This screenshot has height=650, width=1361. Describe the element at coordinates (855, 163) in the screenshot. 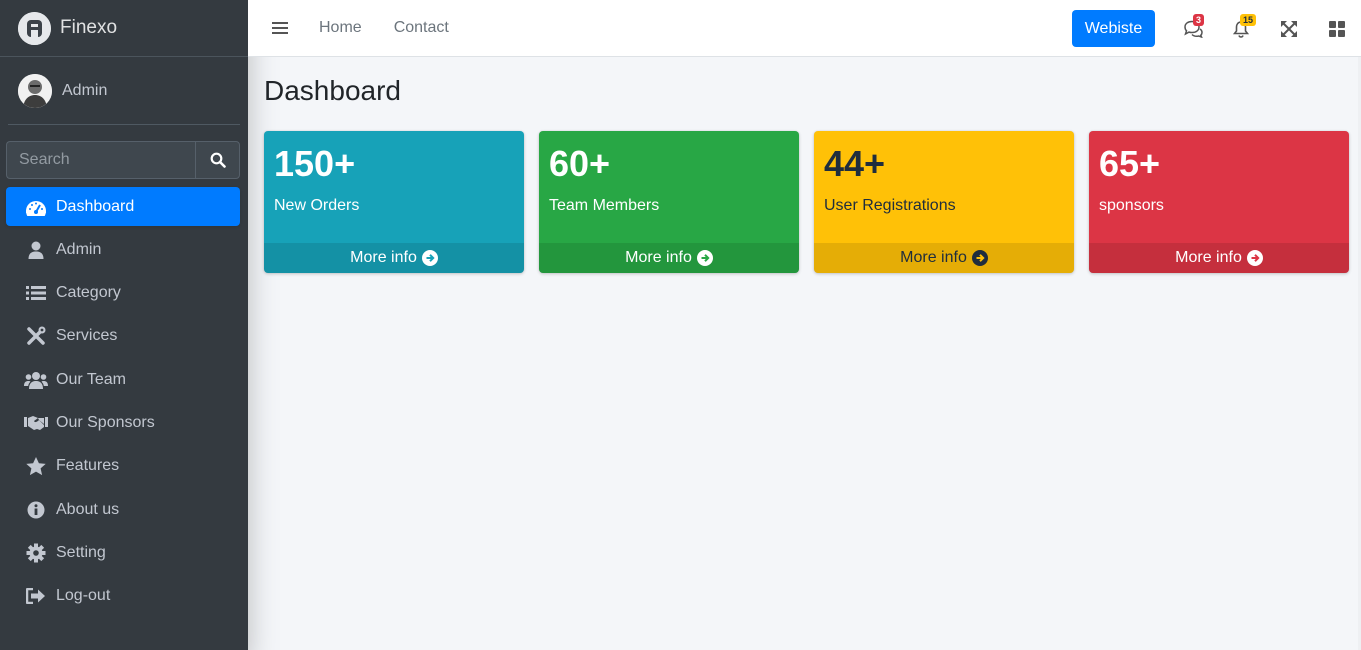

I see `stat-value: 44+` at that location.